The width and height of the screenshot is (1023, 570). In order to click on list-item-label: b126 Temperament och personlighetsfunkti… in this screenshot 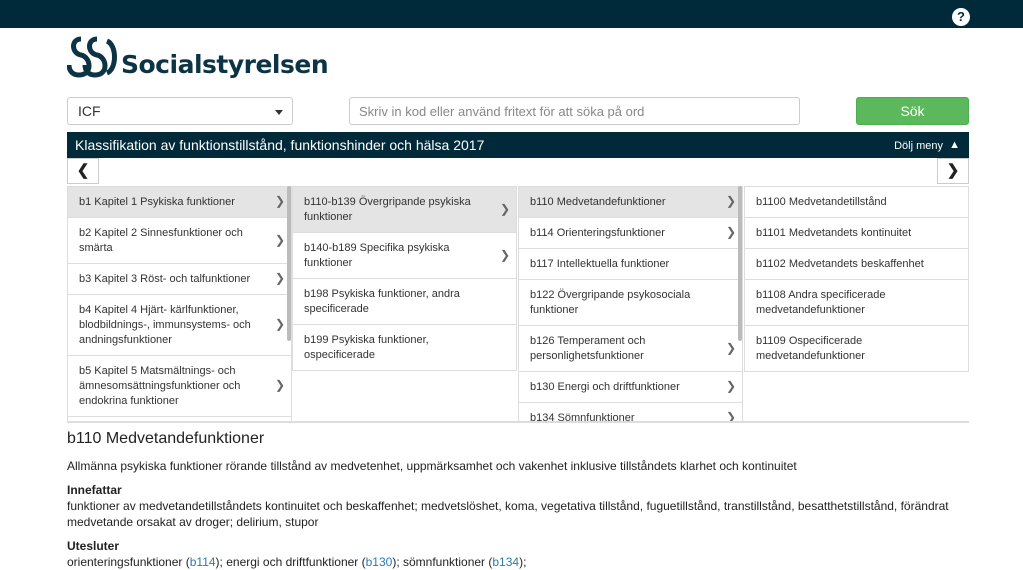, I will do `click(588, 348)`.